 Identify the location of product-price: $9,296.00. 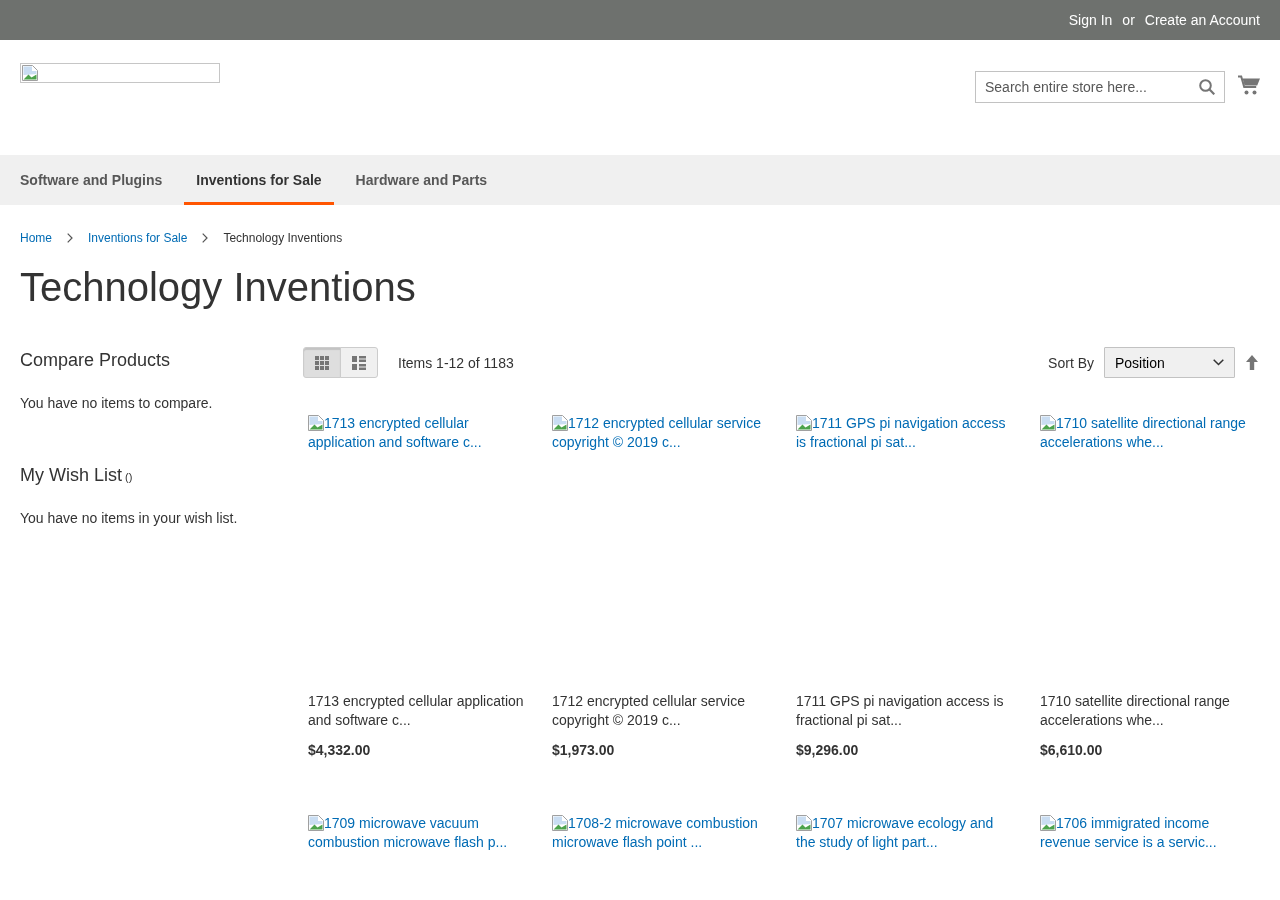
(828, 750).